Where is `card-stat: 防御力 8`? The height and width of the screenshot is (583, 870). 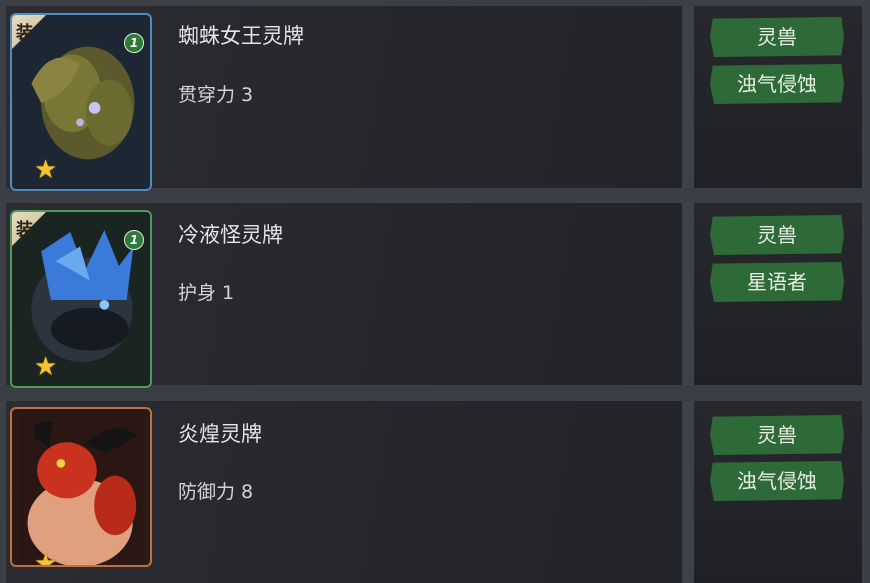 card-stat: 防御力 8 is located at coordinates (216, 492).